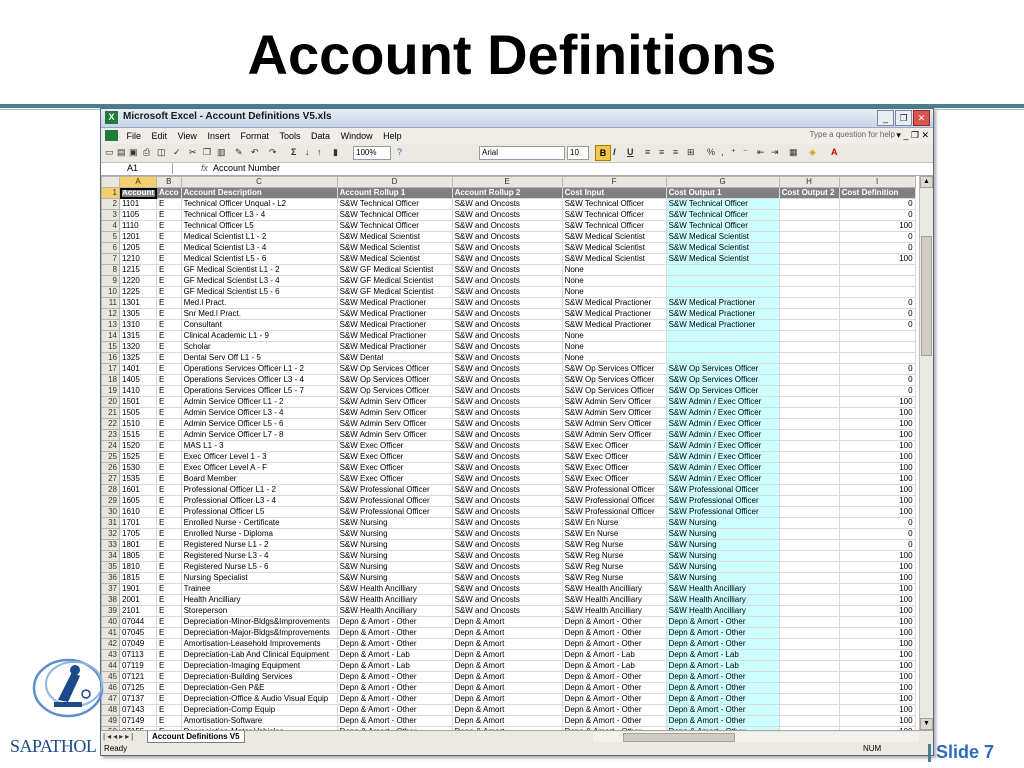 The image size is (1024, 768). I want to click on cell-f: S&W En Nurse, so click(614, 534).